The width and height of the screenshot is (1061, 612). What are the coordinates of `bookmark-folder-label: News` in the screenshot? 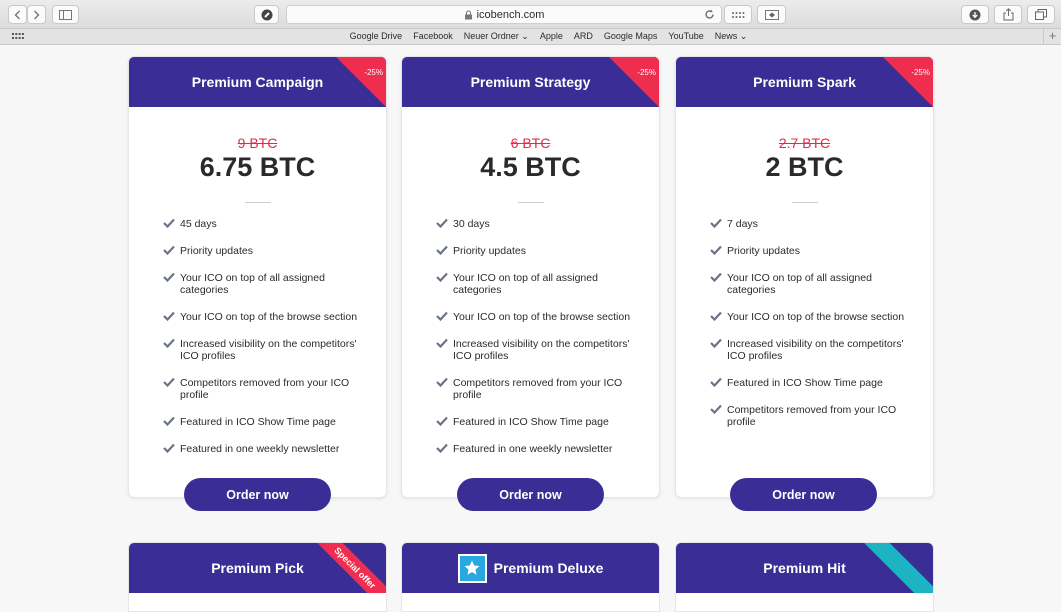 It's located at (726, 36).